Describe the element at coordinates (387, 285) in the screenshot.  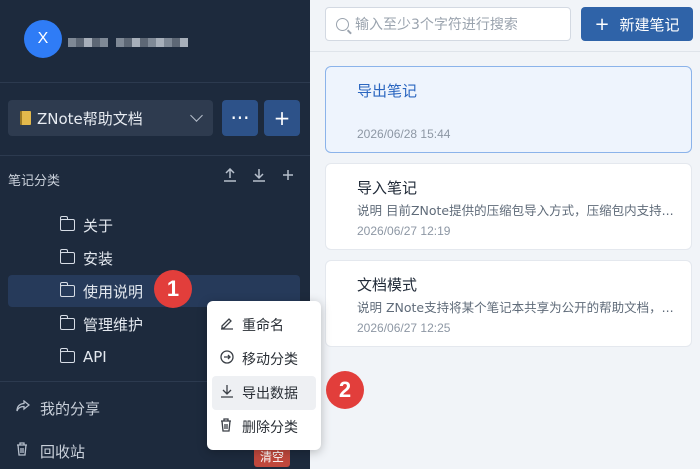
I see `note-title: 文档模式` at that location.